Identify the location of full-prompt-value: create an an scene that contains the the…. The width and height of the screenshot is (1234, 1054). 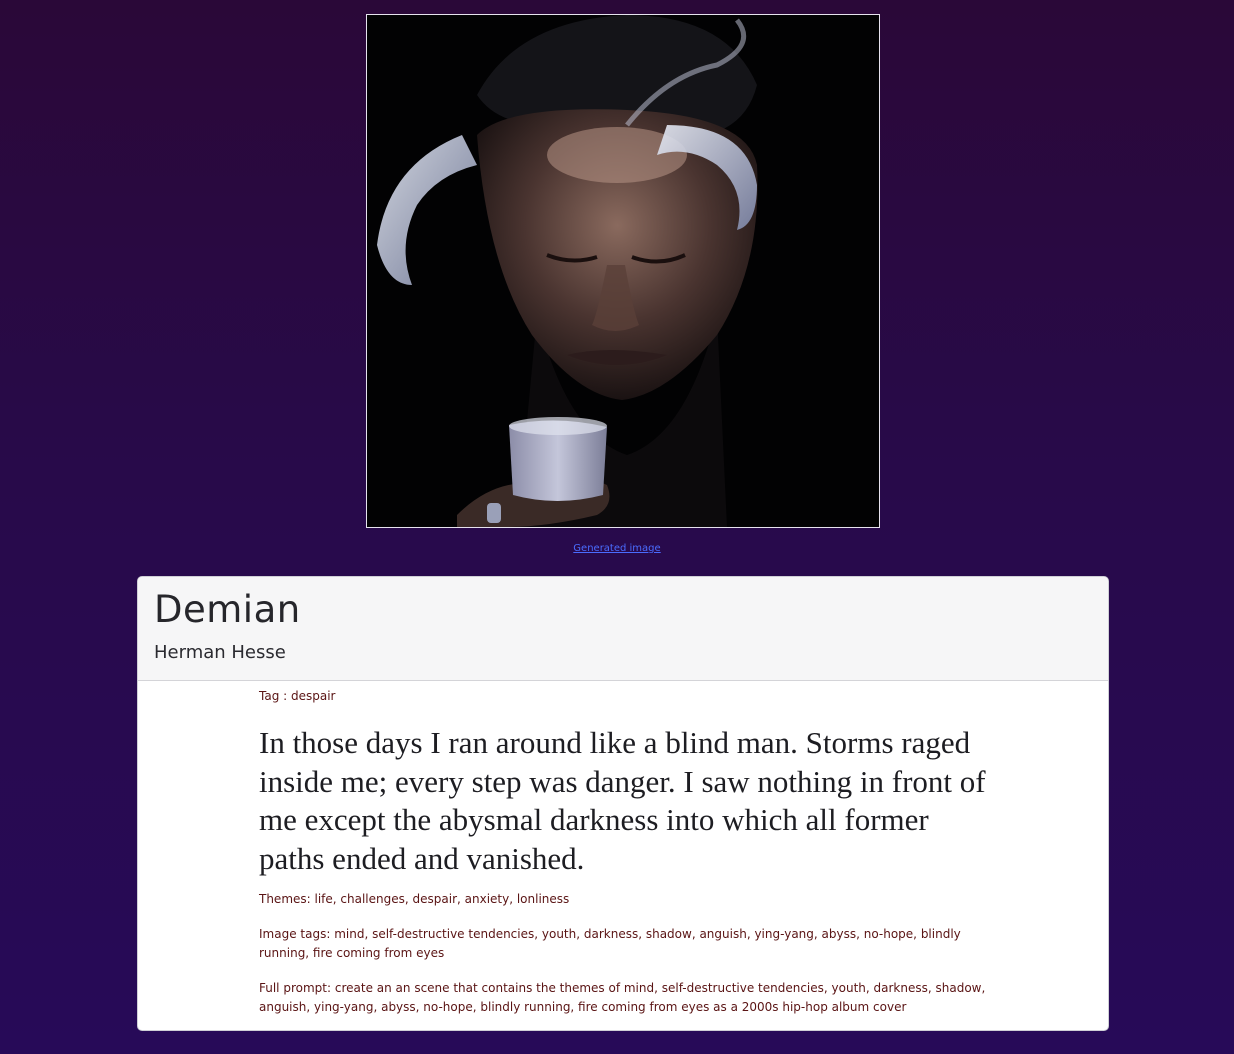
(622, 997).